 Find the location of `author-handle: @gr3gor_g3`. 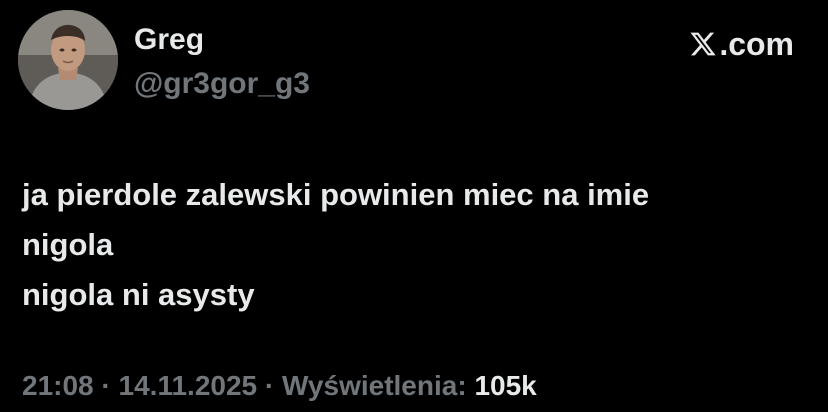

author-handle: @gr3gor_g3 is located at coordinates (222, 84).